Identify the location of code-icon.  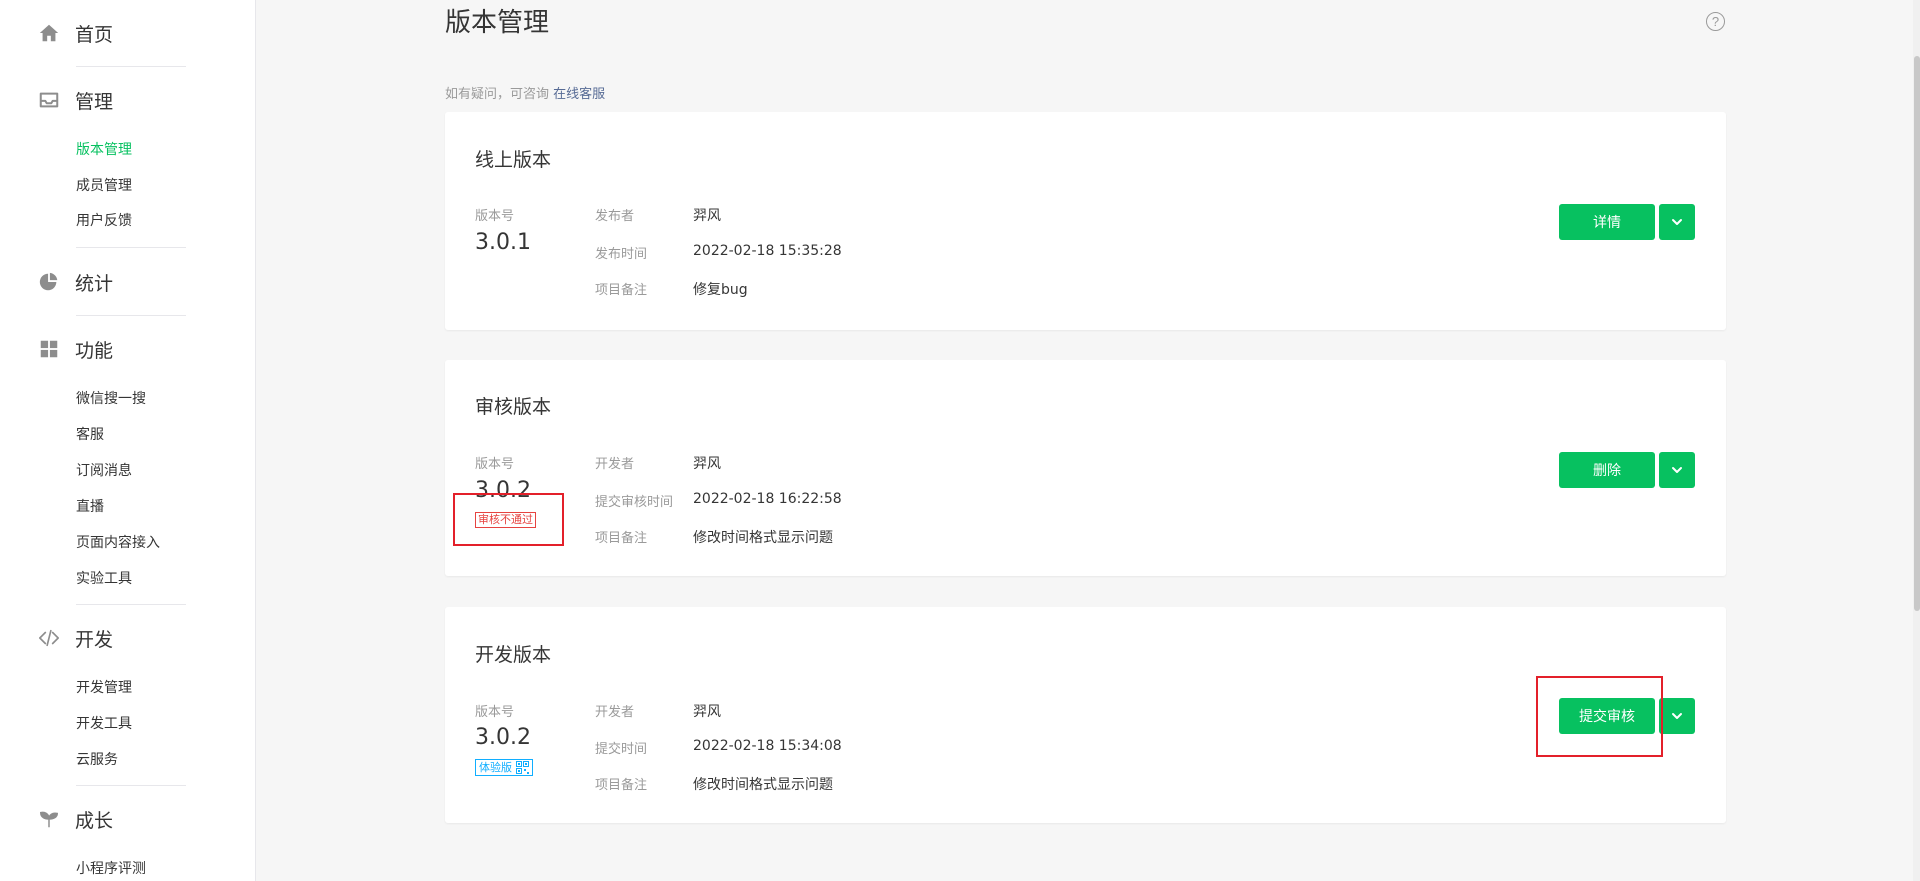
(49, 638).